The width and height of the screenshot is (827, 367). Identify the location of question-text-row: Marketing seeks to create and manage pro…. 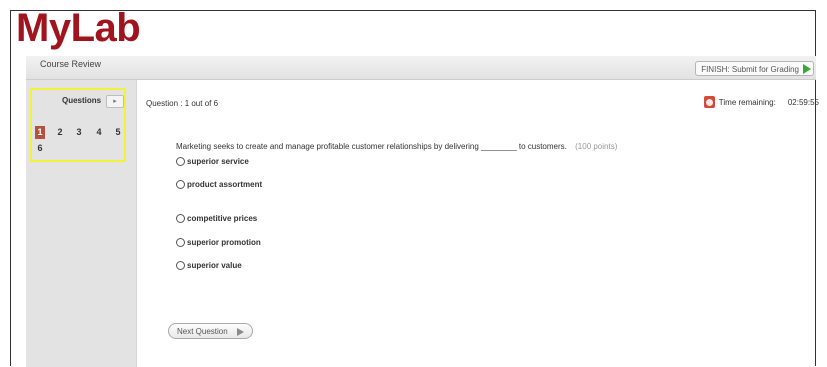
(396, 146).